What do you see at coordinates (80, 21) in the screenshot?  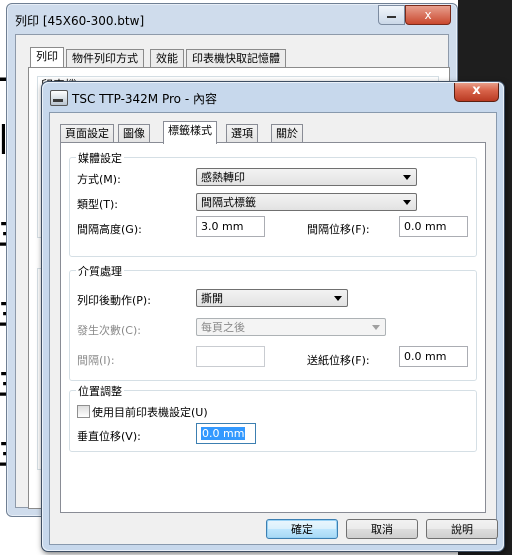 I see `print-window-title: 列印 [45X60-300.btw]` at bounding box center [80, 21].